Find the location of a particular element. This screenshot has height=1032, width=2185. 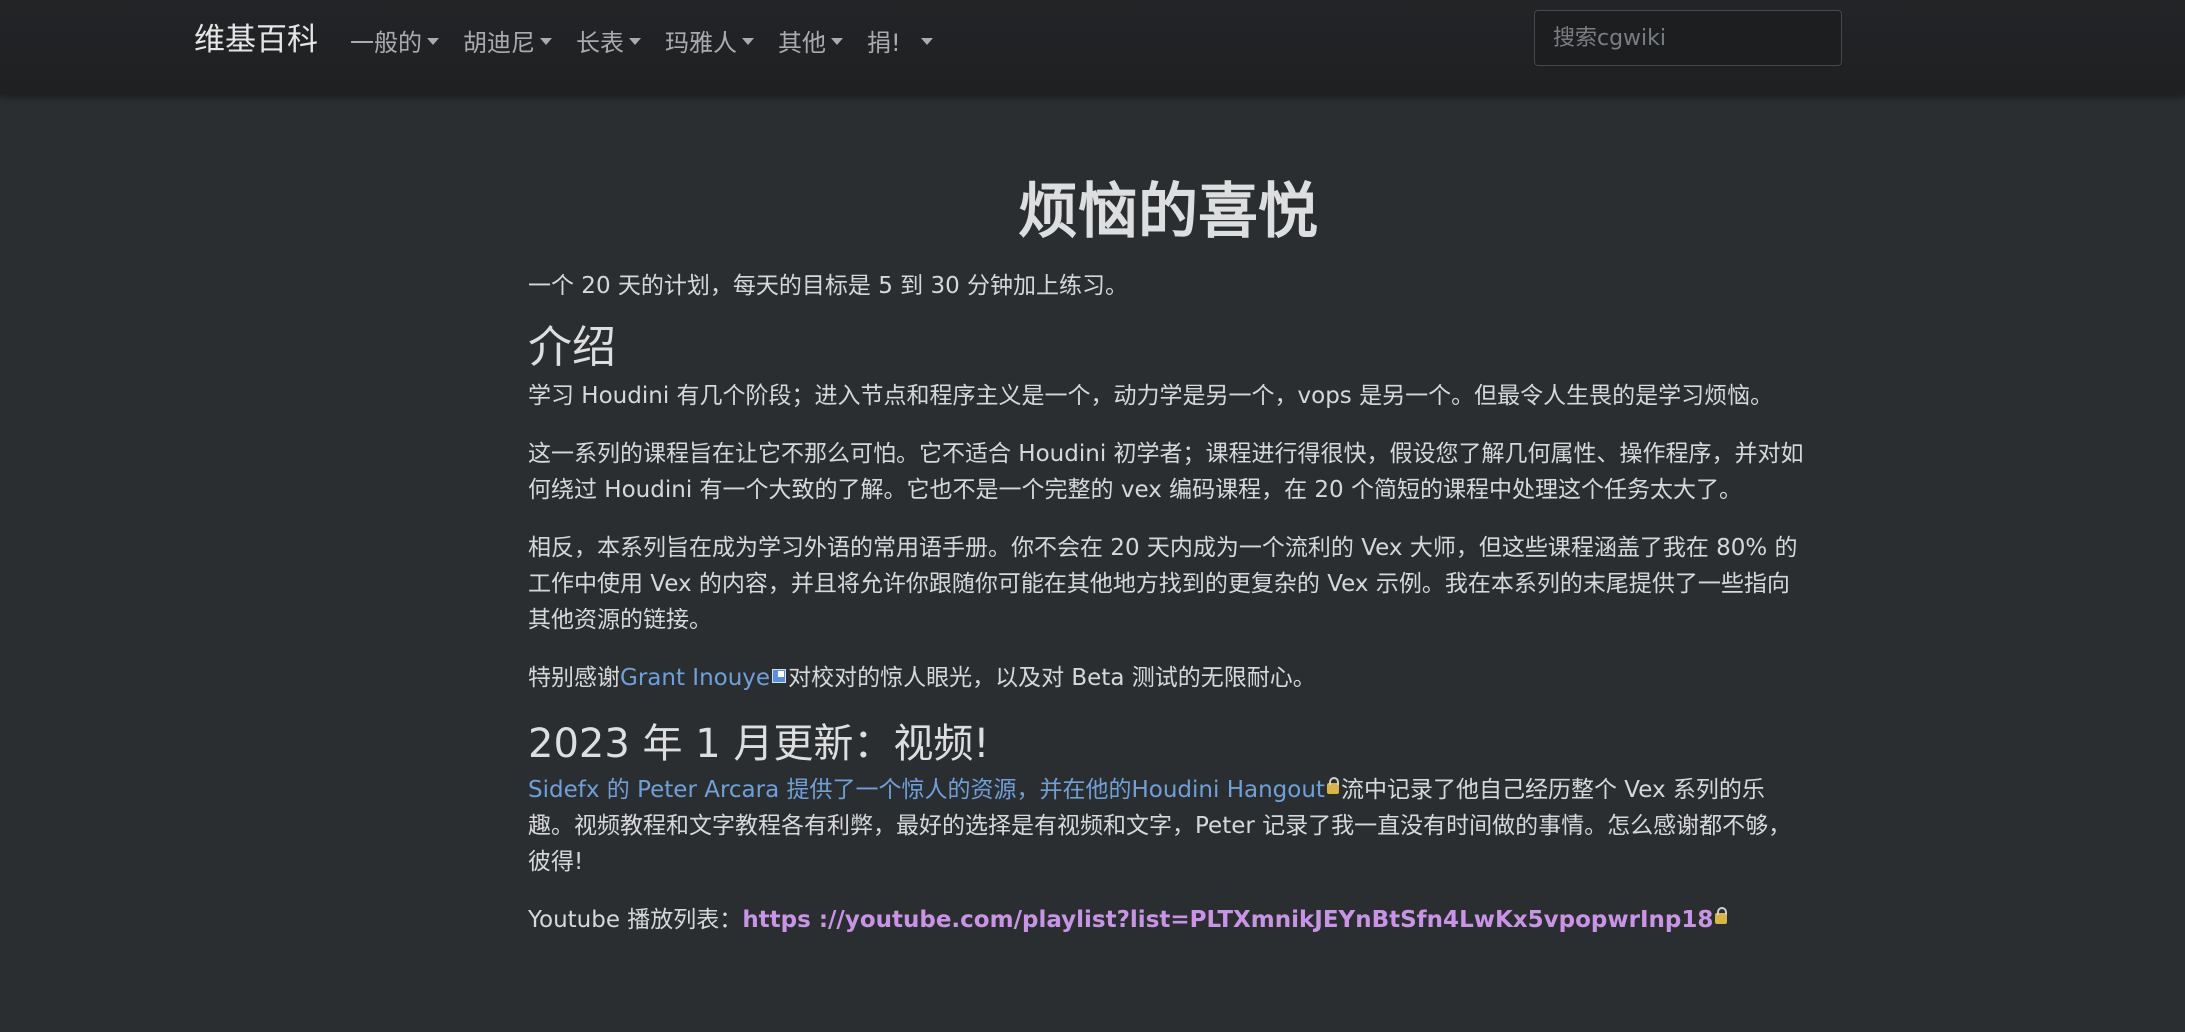

external-link-icon is located at coordinates (779, 676).